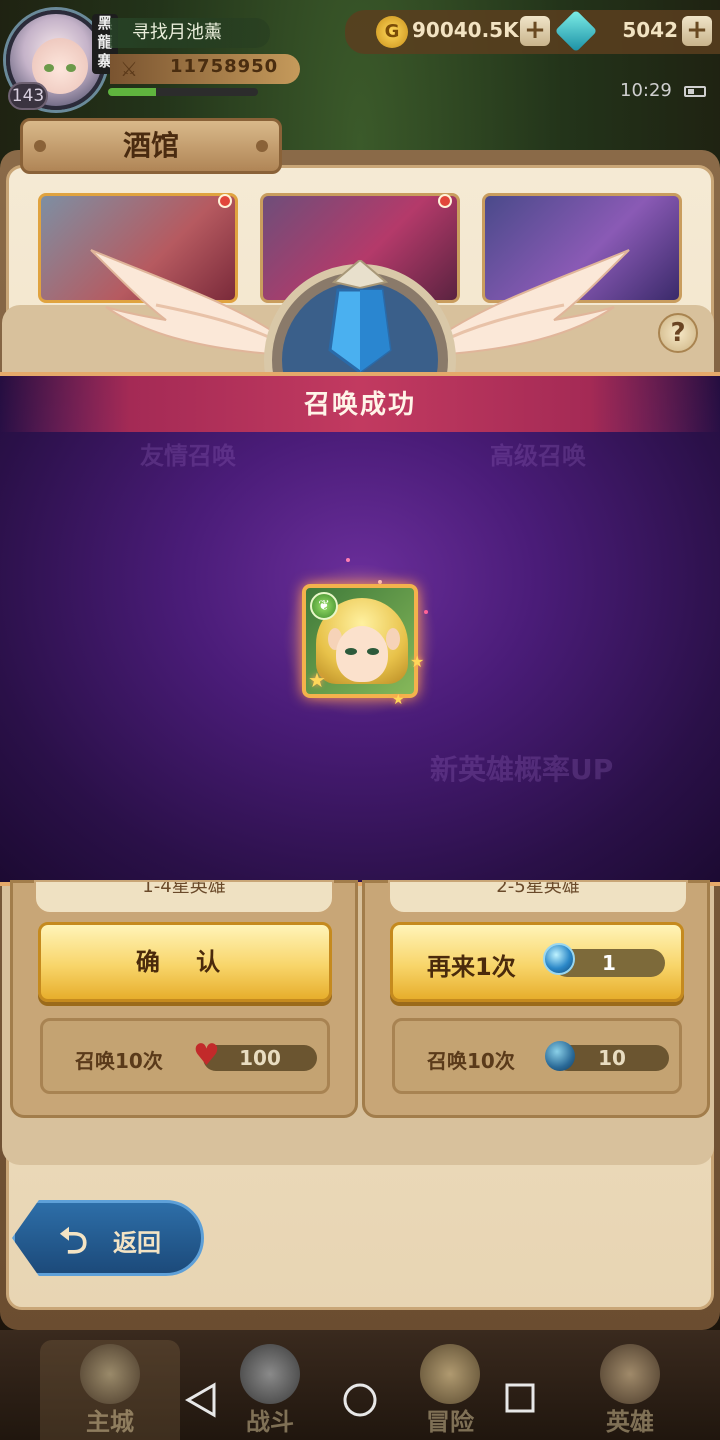  I want to click on exp-bar, so click(183, 92).